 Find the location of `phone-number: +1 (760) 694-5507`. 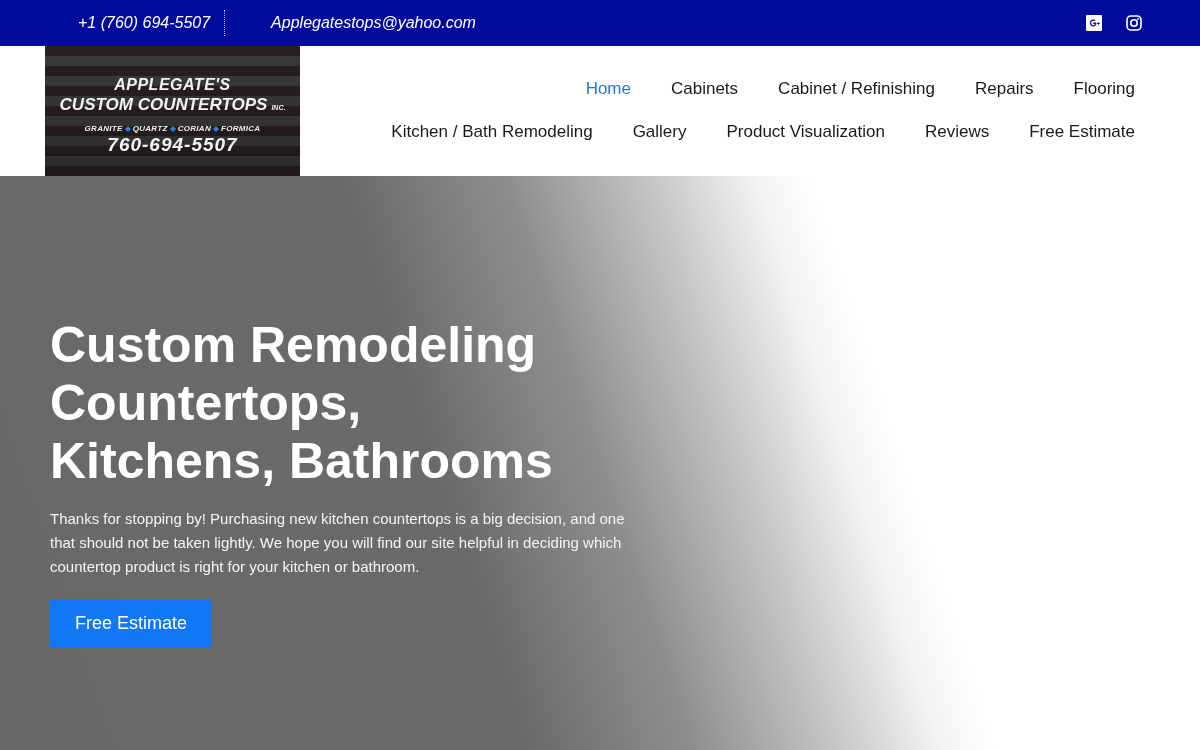

phone-number: +1 (760) 694-5507 is located at coordinates (144, 23).